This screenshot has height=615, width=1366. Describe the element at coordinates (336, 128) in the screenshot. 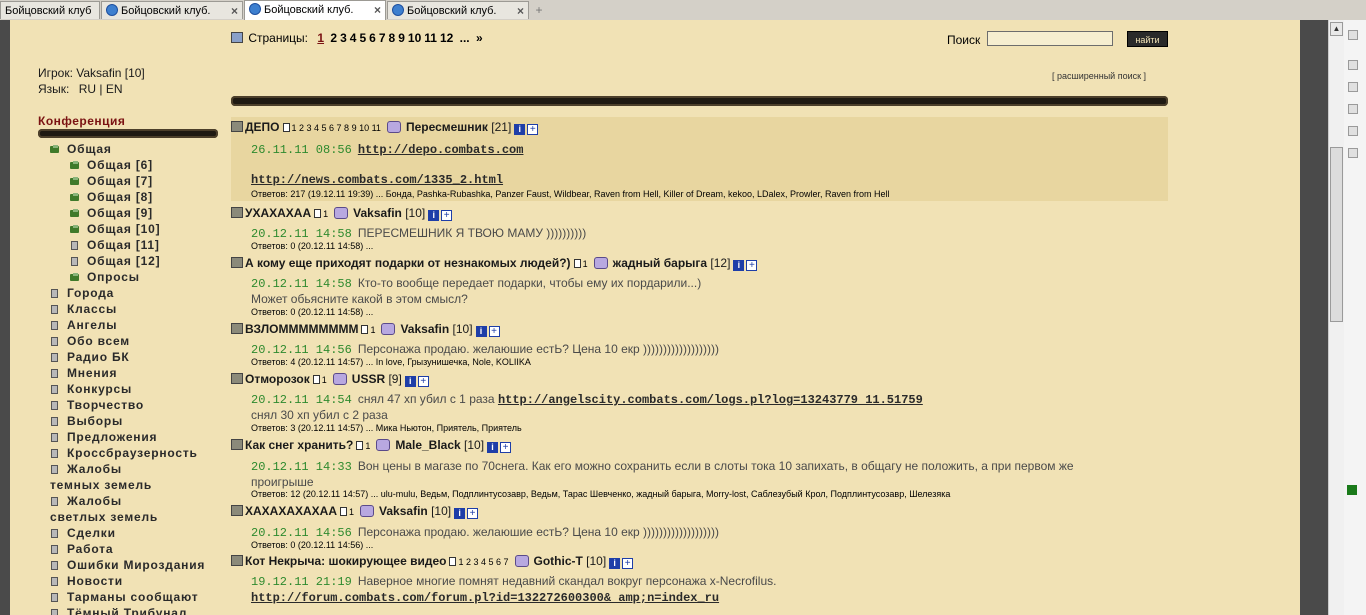

I see `topic-pages: 1 2 3 4 5 6 7 8 9 10 11` at that location.